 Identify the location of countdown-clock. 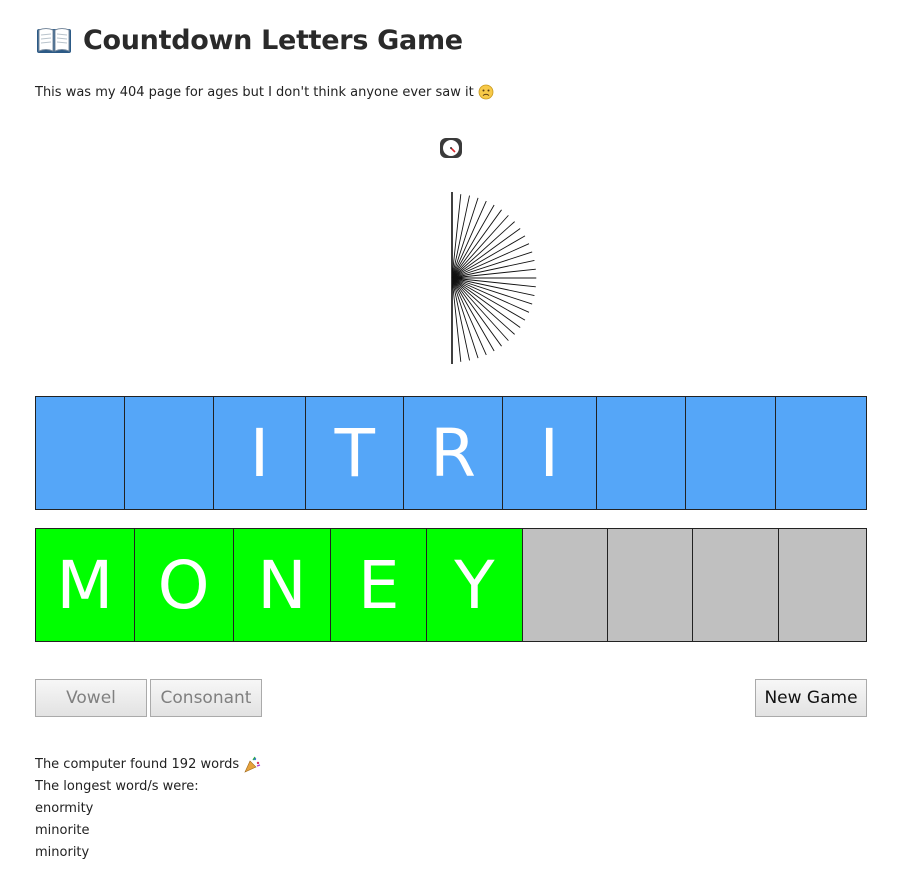
(485, 280).